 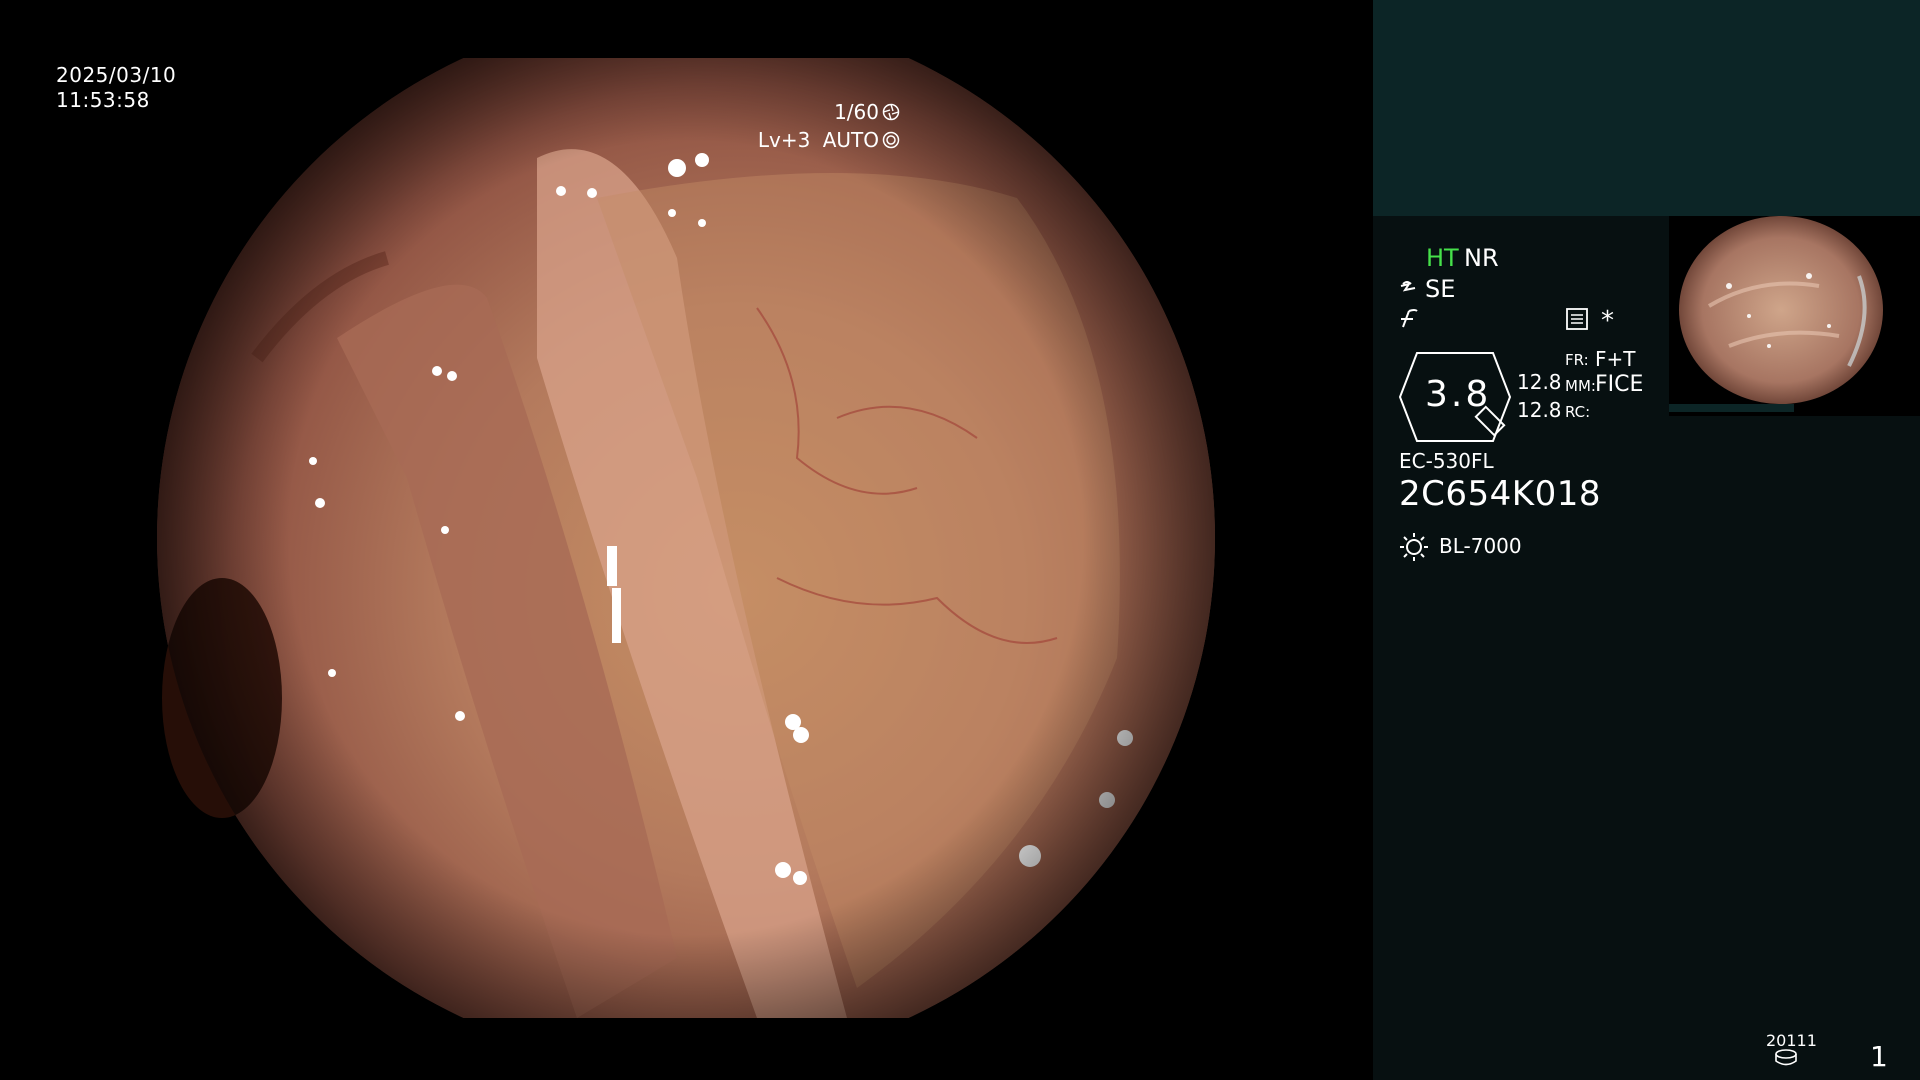 What do you see at coordinates (1791, 1040) in the screenshot?
I see `study-number: 20111` at bounding box center [1791, 1040].